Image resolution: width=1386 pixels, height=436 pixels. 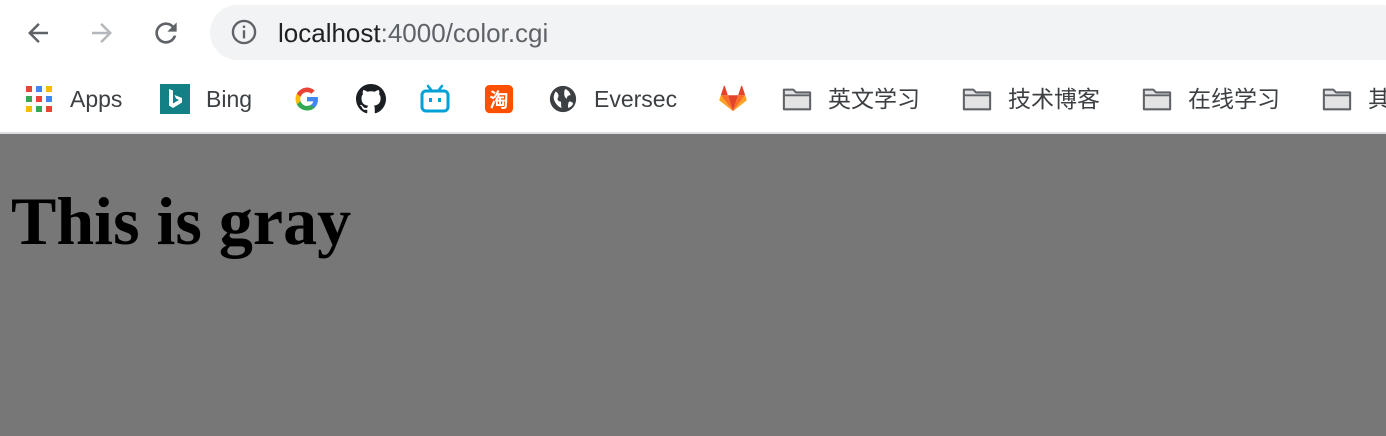 I want to click on apps-grid-icon, so click(x=39, y=99).